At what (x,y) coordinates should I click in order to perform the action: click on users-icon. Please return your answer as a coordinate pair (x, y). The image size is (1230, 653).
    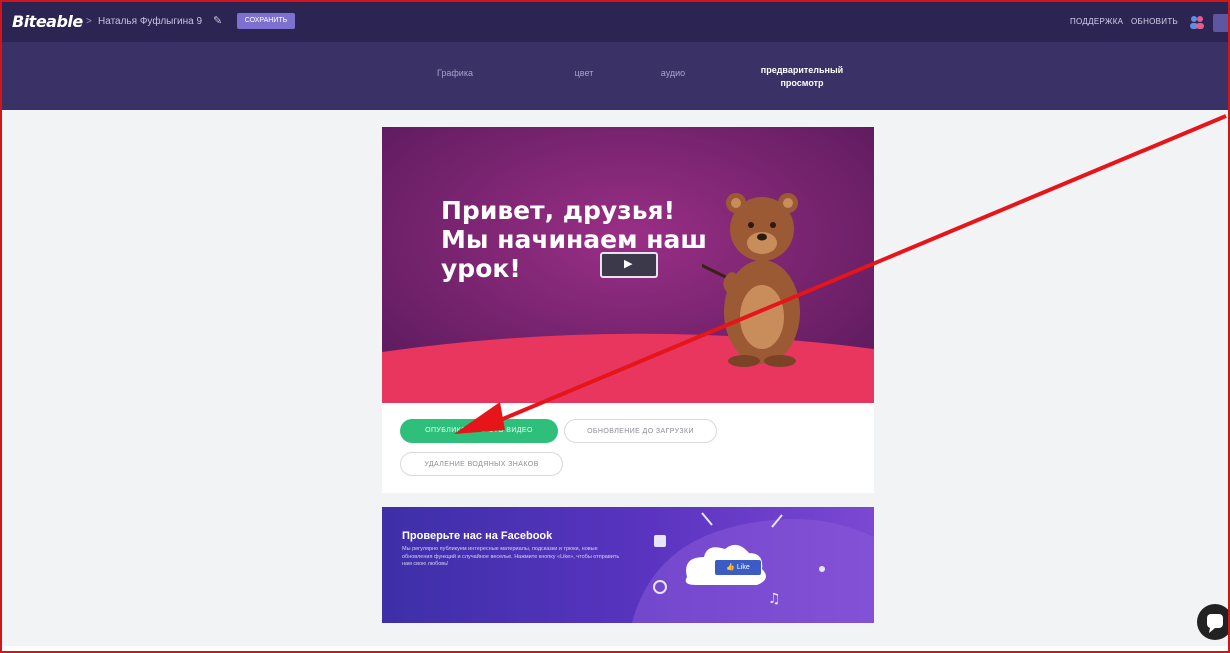
    Looking at the image, I should click on (1197, 22).